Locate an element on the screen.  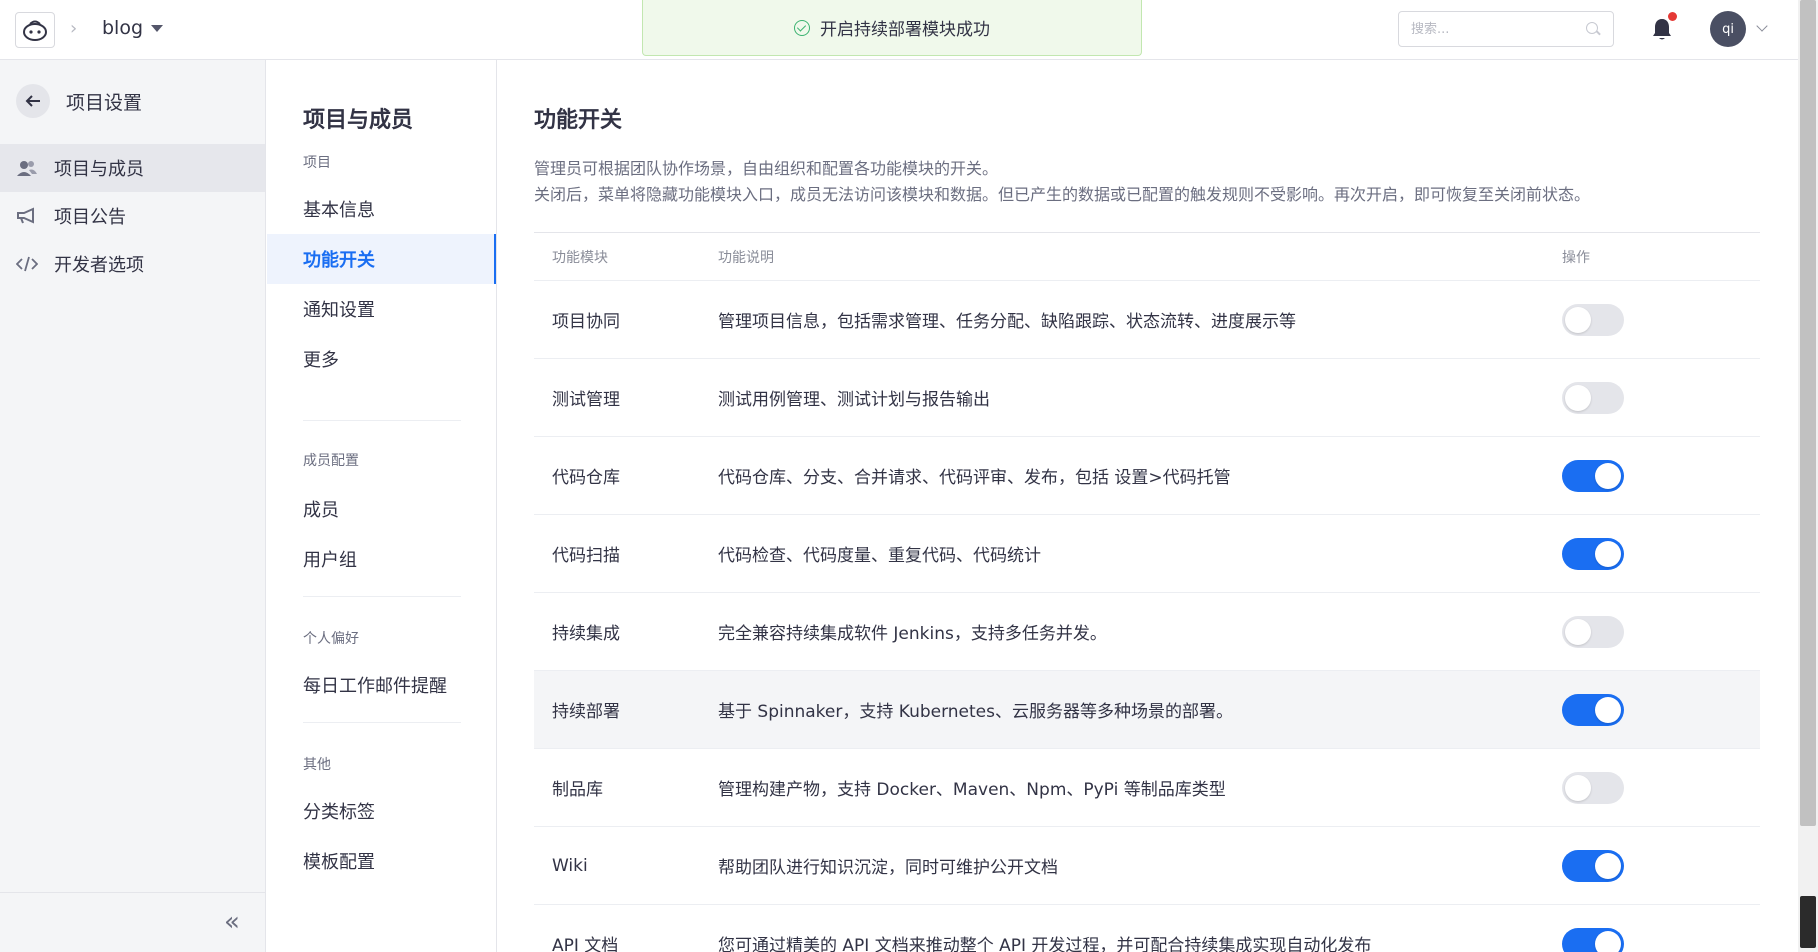
feature-name: 持续集成 is located at coordinates (586, 634).